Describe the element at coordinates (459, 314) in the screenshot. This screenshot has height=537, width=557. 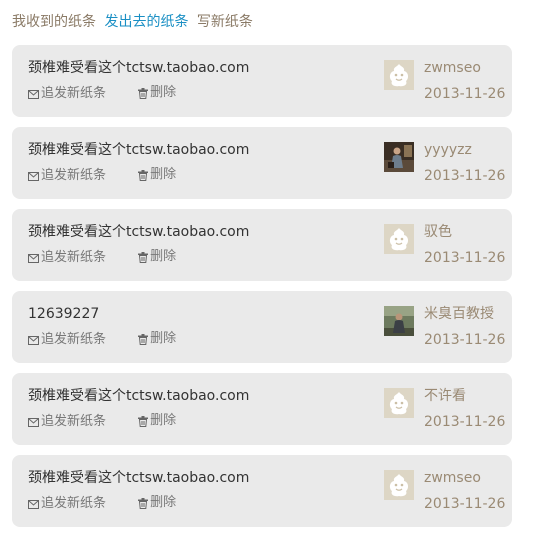
I see `username-link: 米臭百教授` at that location.